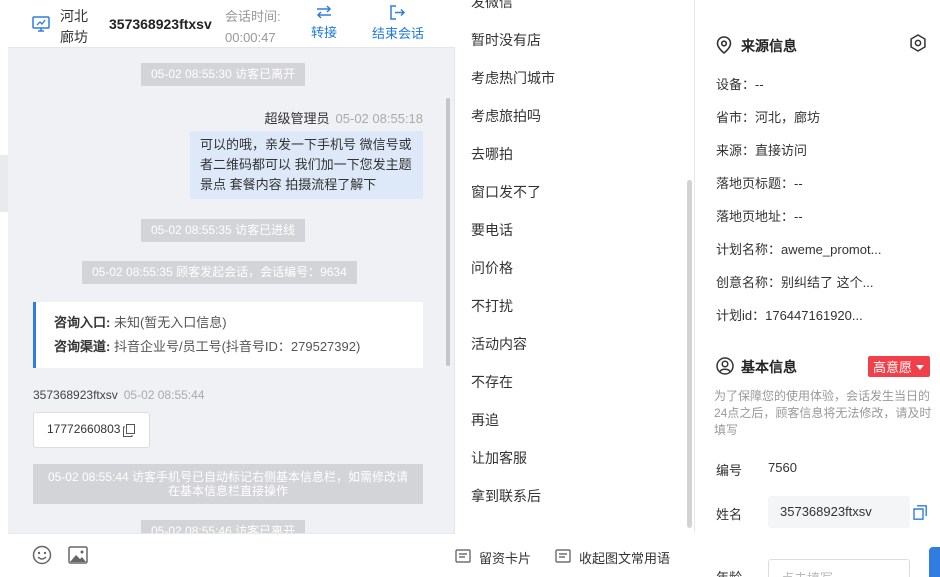  I want to click on edit-notice: 为了保障您的使用体验，会话发生当日的24点之后，顾客信息将无法修改，请及时填写, so click(823, 413).